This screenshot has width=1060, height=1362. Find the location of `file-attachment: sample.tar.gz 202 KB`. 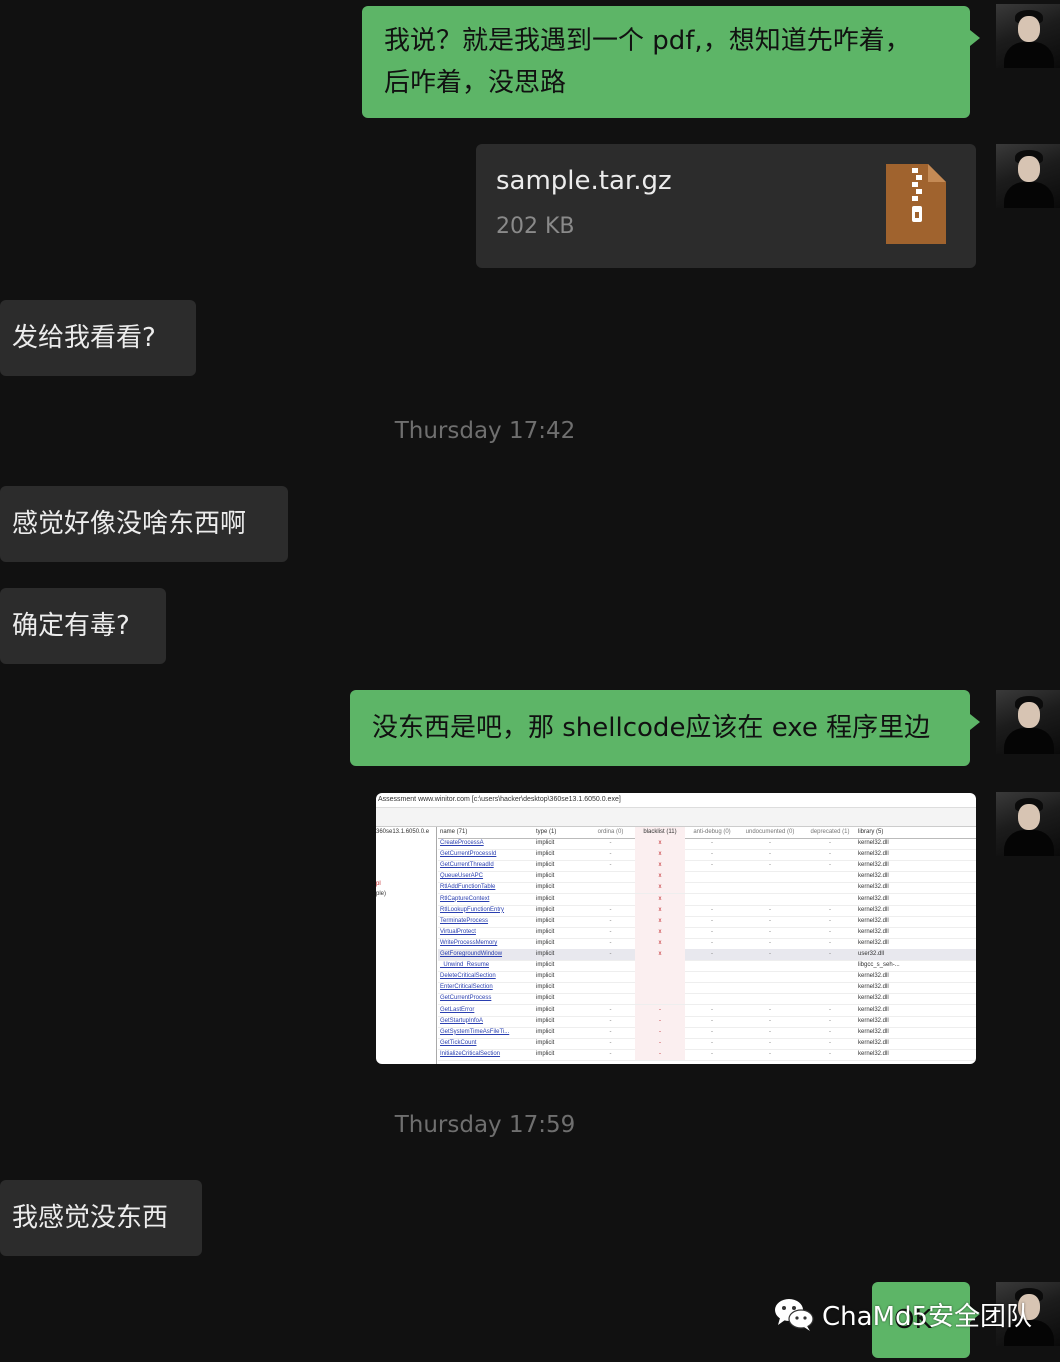

file-attachment: sample.tar.gz 202 KB is located at coordinates (726, 206).